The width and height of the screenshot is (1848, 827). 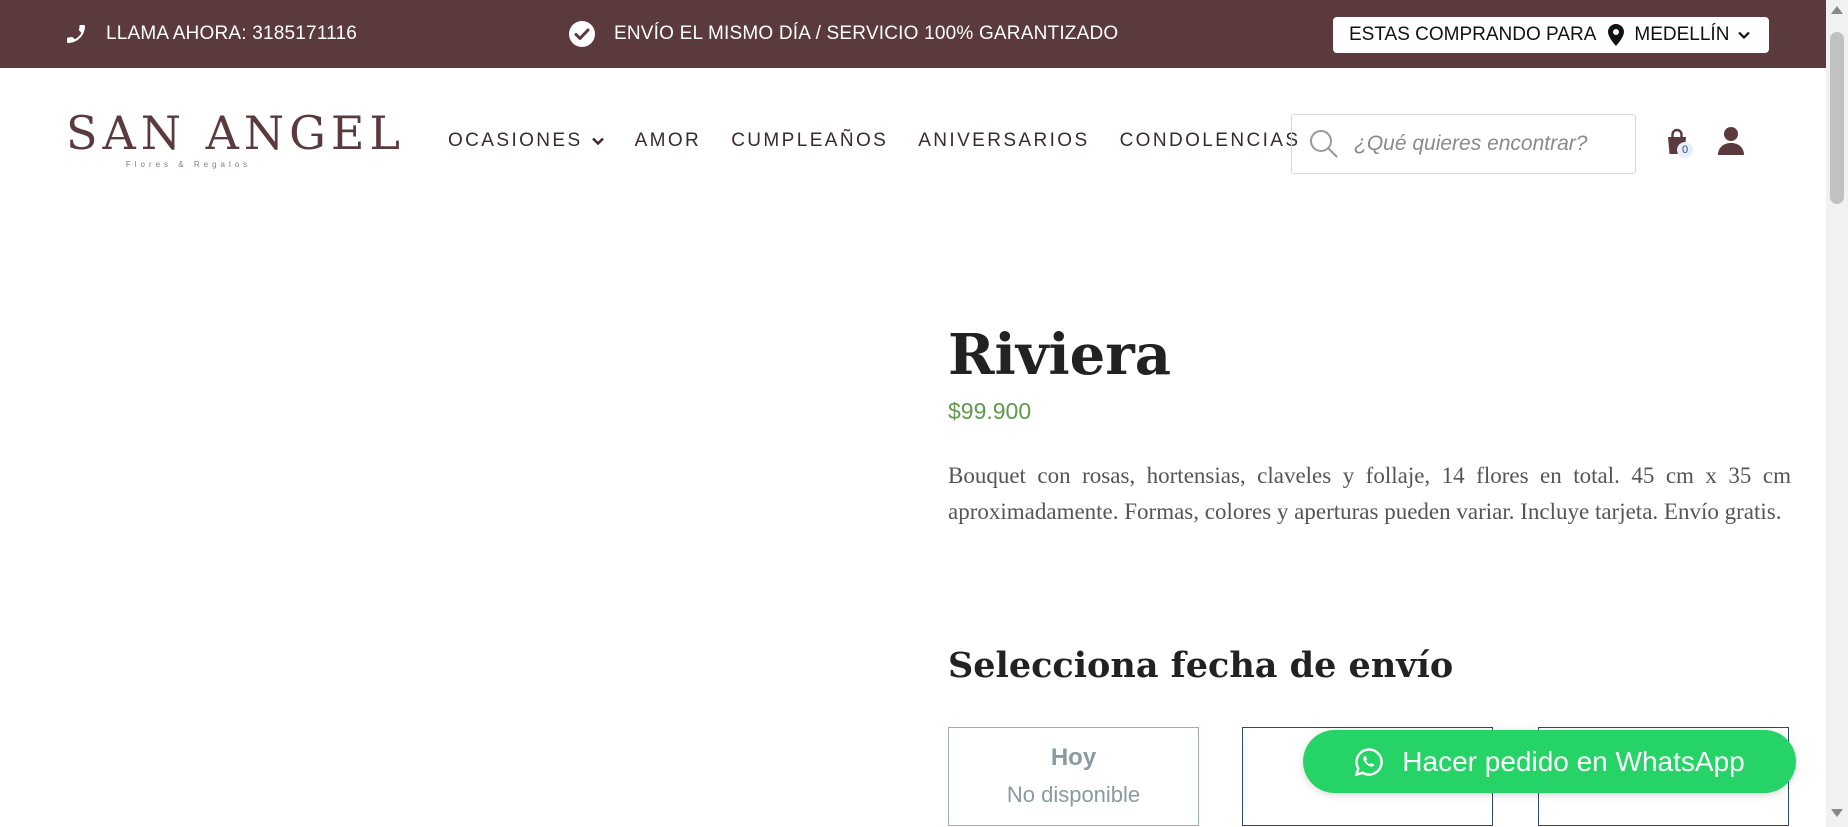 I want to click on nav-label: AMOR, so click(x=668, y=140).